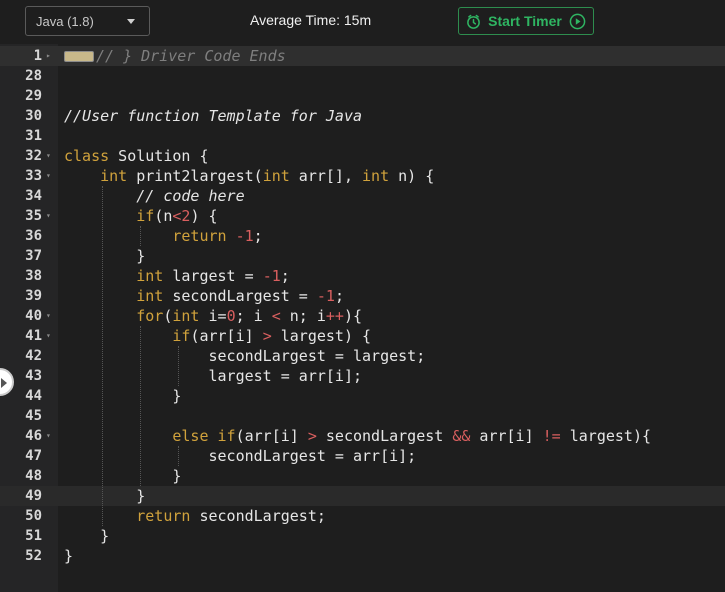 The height and width of the screenshot is (592, 725). What do you see at coordinates (362, 556) in the screenshot?
I see `code-line: 52 }` at bounding box center [362, 556].